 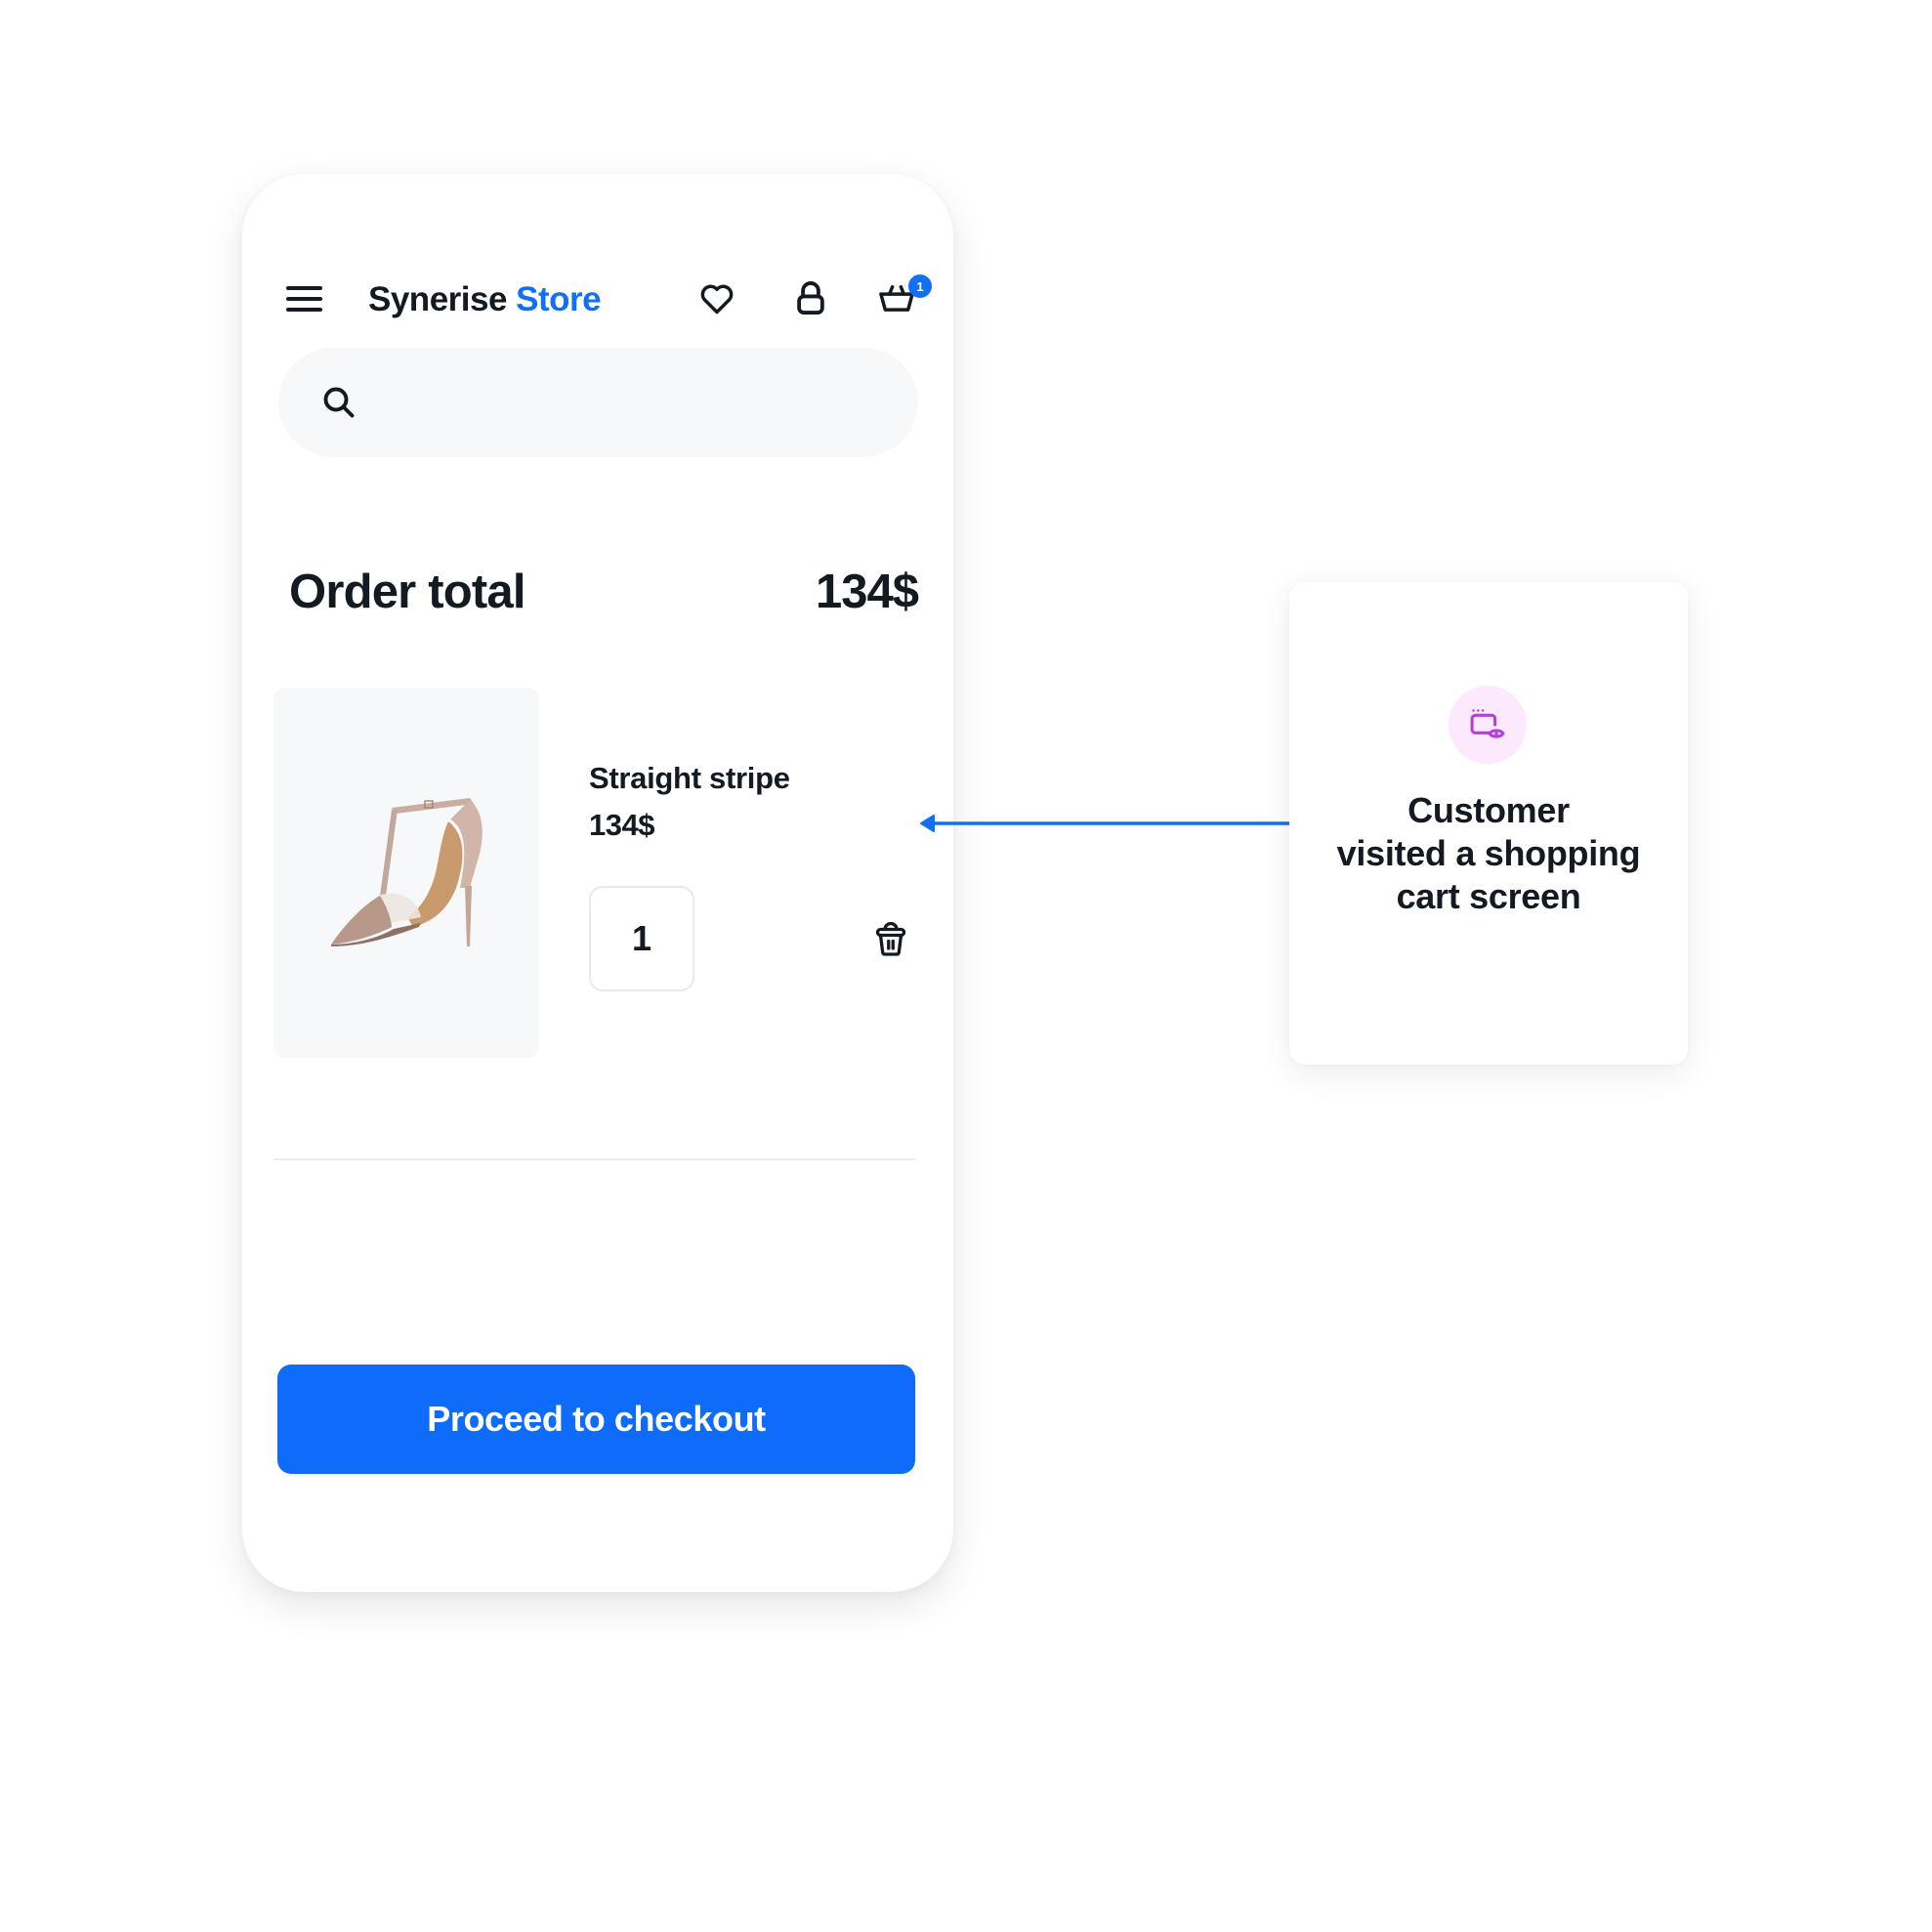 I want to click on event-icon-badge, so click(x=1488, y=725).